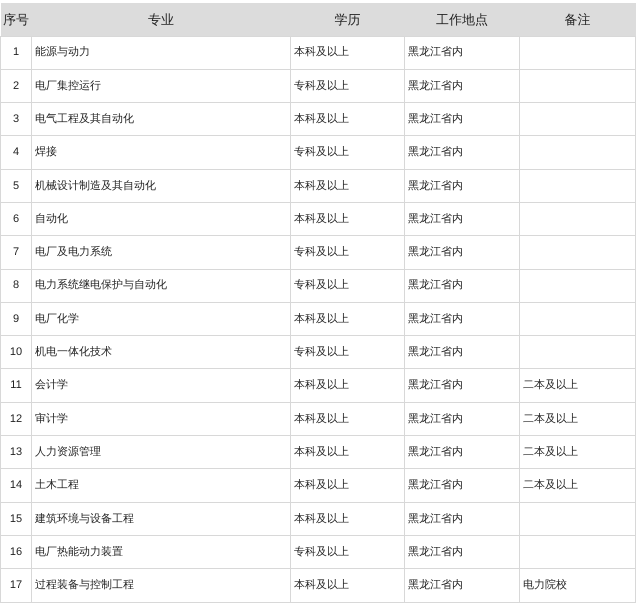  Describe the element at coordinates (84, 585) in the screenshot. I see `table-cell: 过程装备与控制工程` at that location.